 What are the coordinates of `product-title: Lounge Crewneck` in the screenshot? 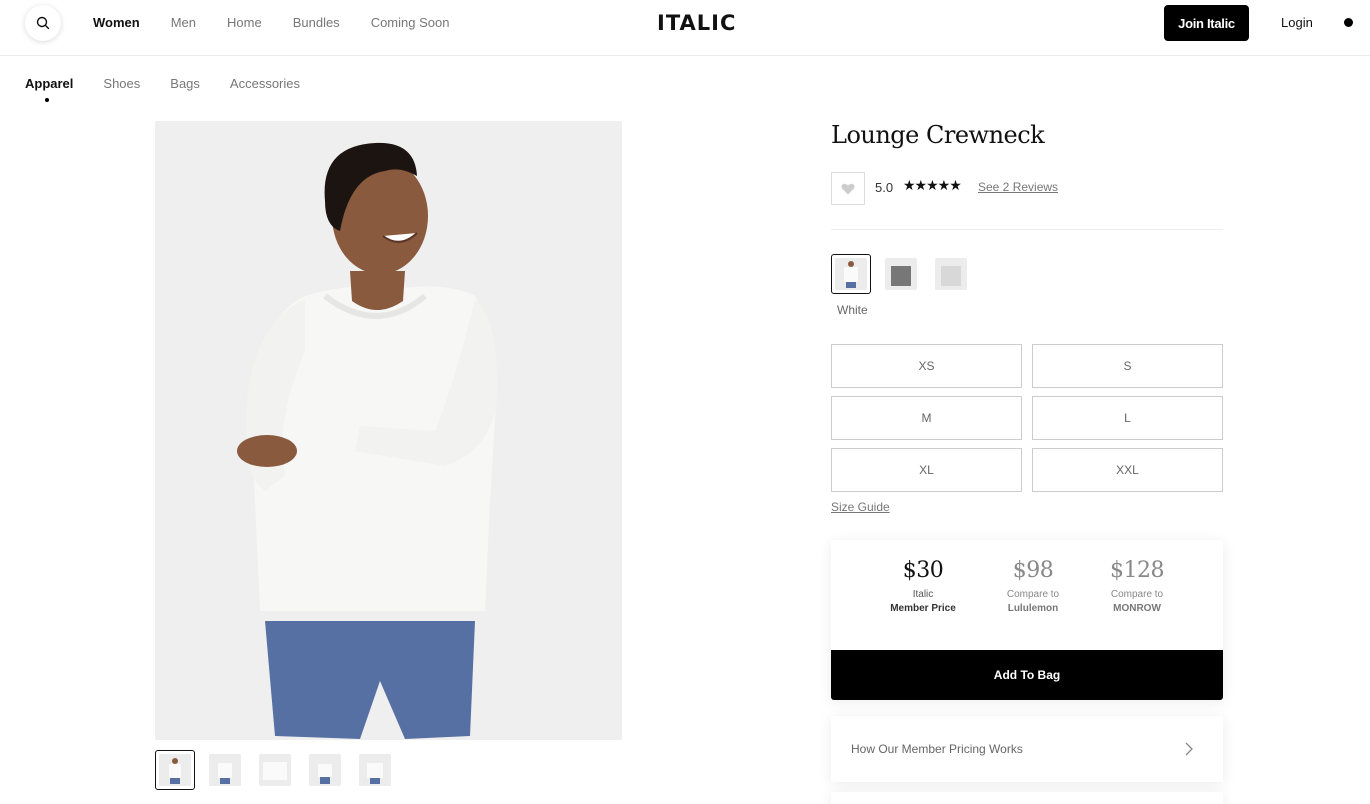 It's located at (938, 135).